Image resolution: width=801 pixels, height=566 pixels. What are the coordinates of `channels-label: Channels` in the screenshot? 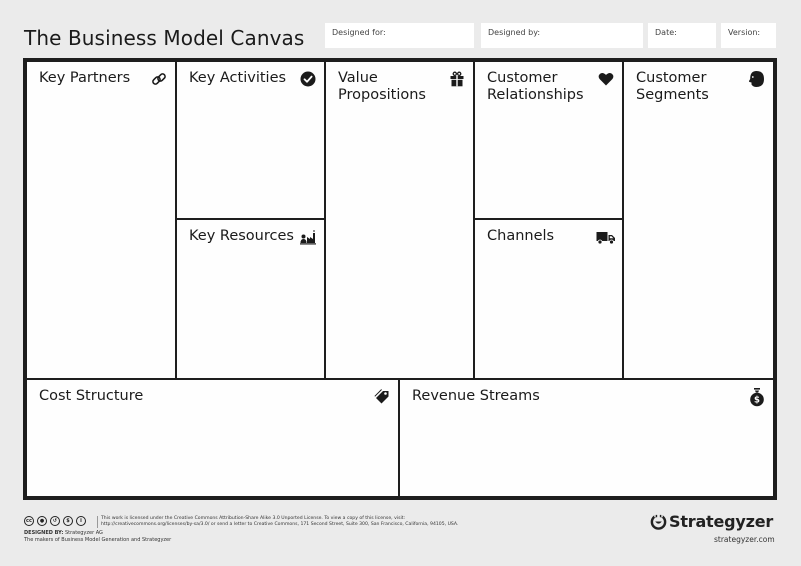 It's located at (521, 236).